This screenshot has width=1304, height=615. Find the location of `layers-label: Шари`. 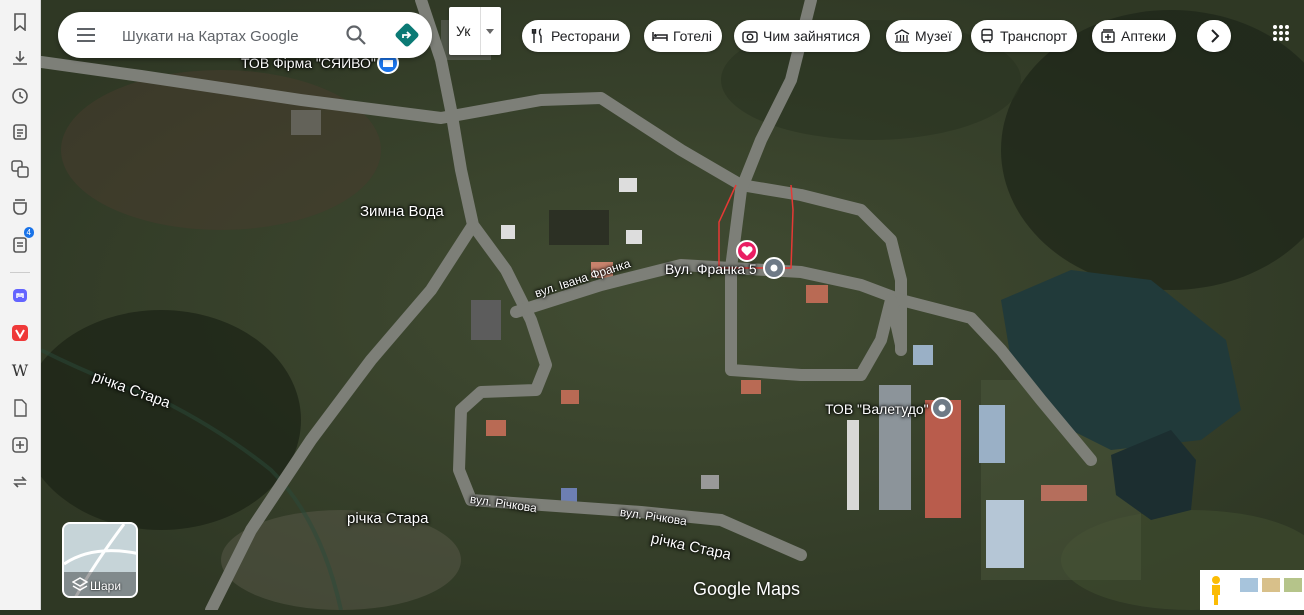

layers-label: Шари is located at coordinates (106, 586).